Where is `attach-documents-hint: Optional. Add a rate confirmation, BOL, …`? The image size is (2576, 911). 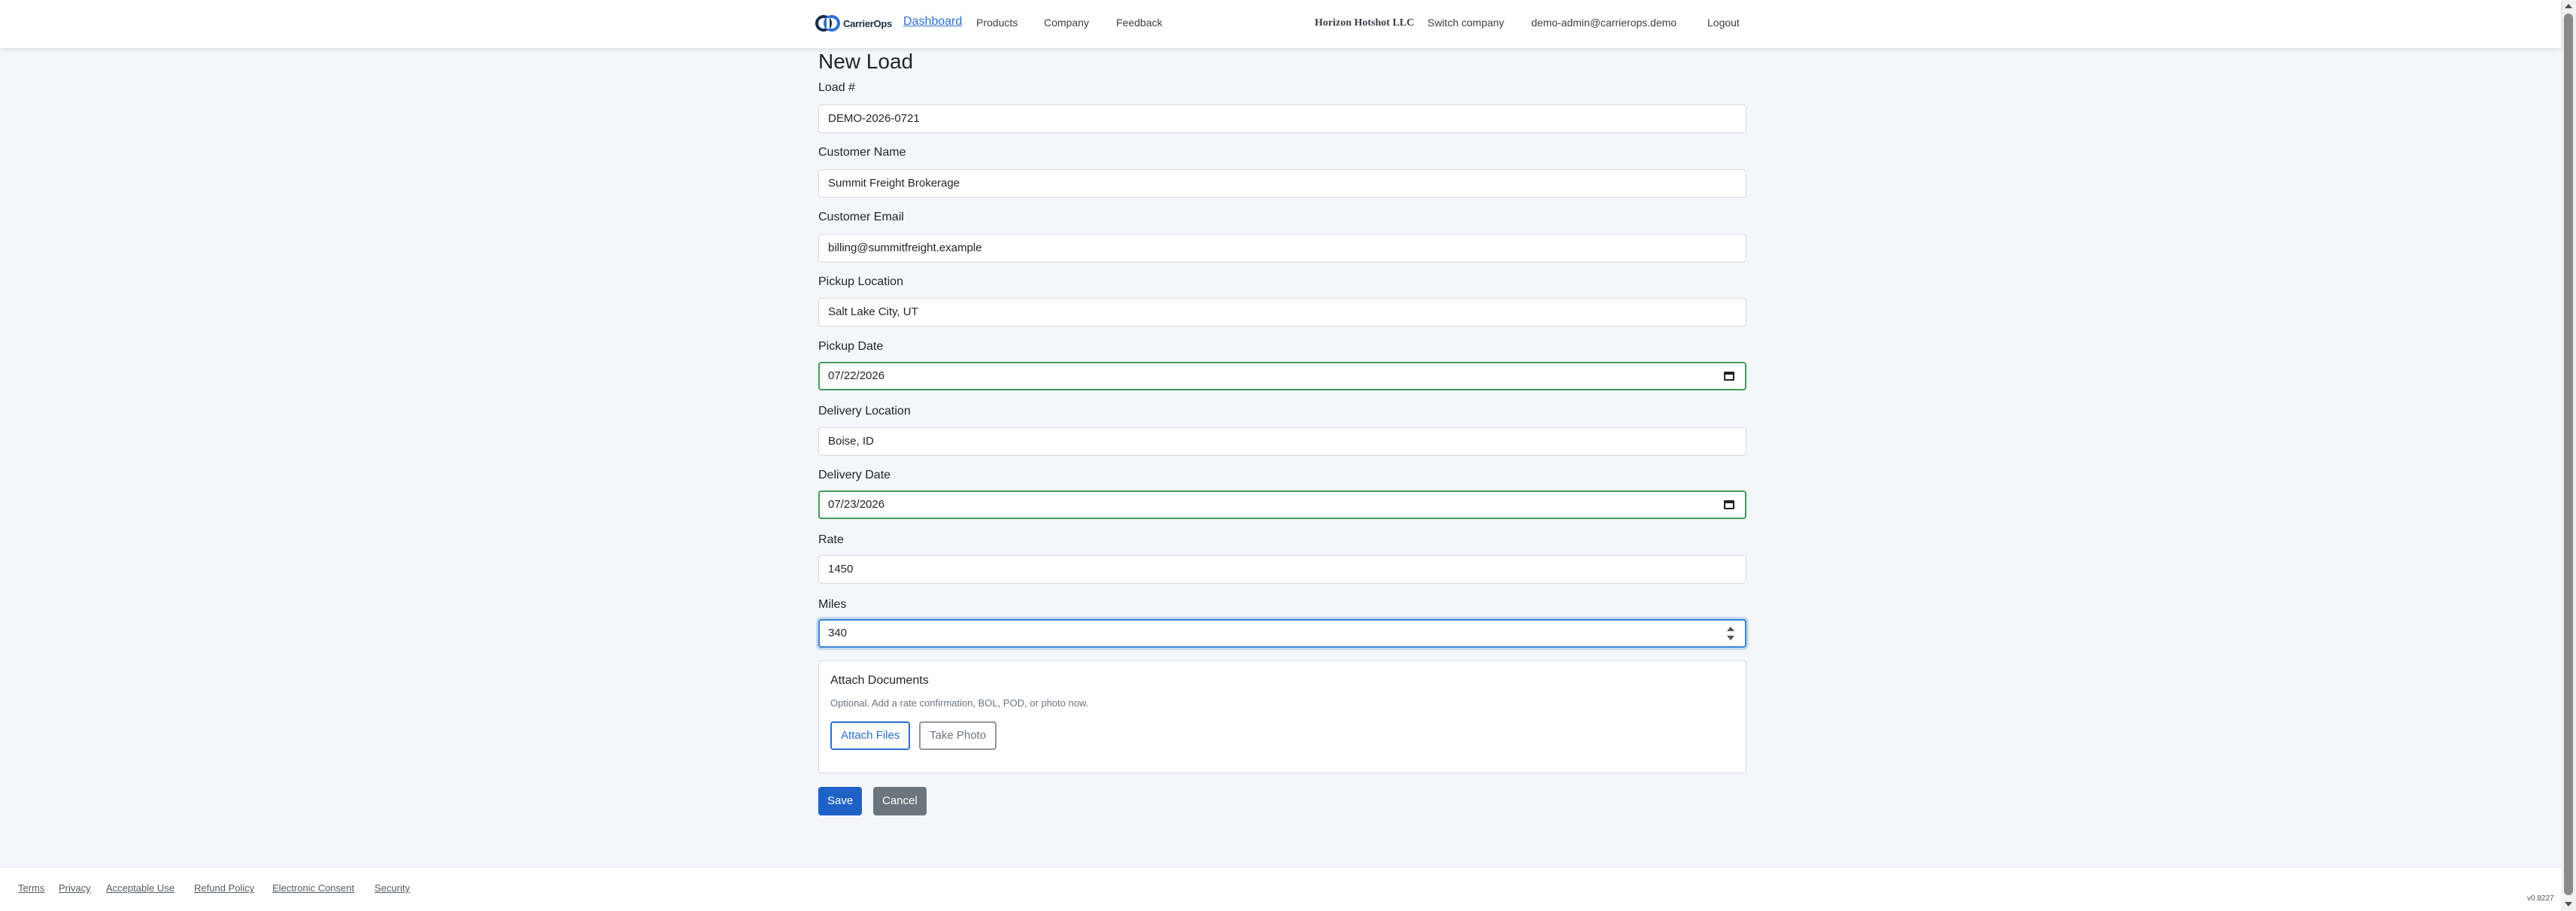 attach-documents-hint: Optional. Add a rate confirmation, BOL, … is located at coordinates (959, 703).